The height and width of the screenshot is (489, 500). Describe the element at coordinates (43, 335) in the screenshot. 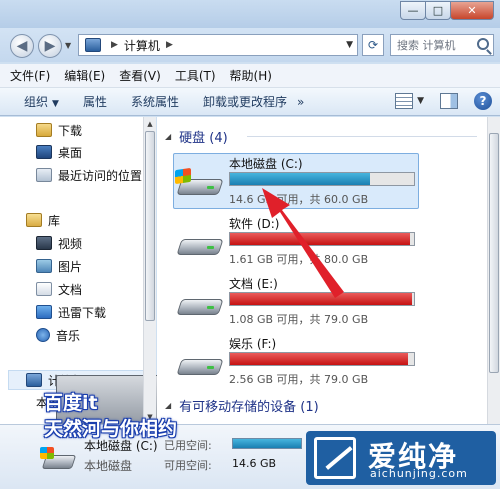

I see `music-library-icon` at that location.